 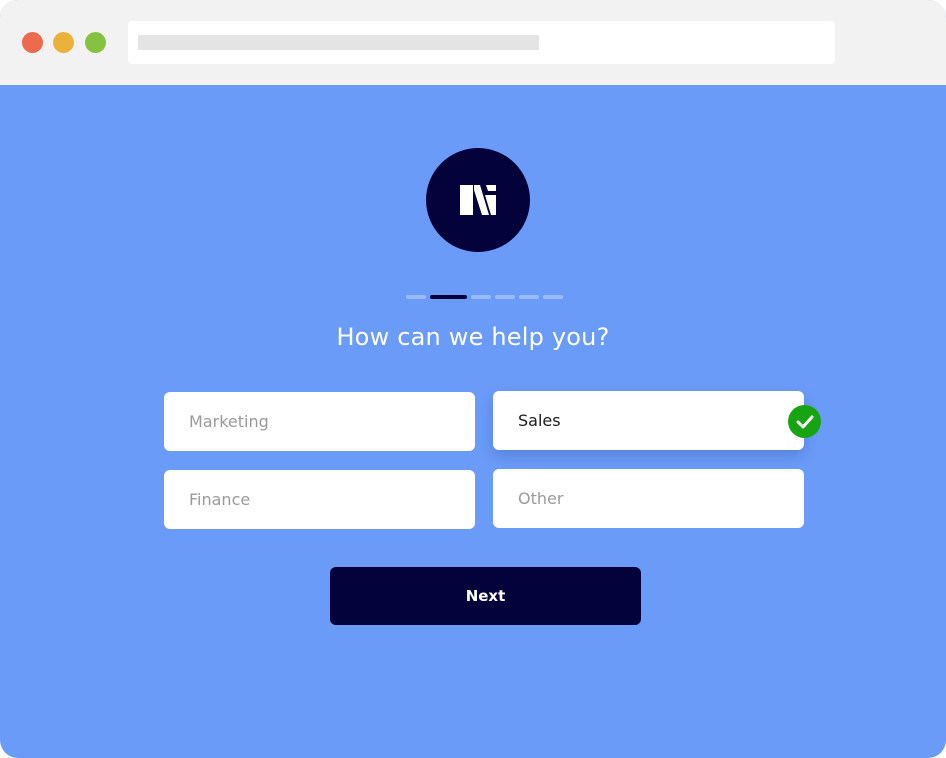 I want to click on minimize-window-button, so click(x=63, y=42).